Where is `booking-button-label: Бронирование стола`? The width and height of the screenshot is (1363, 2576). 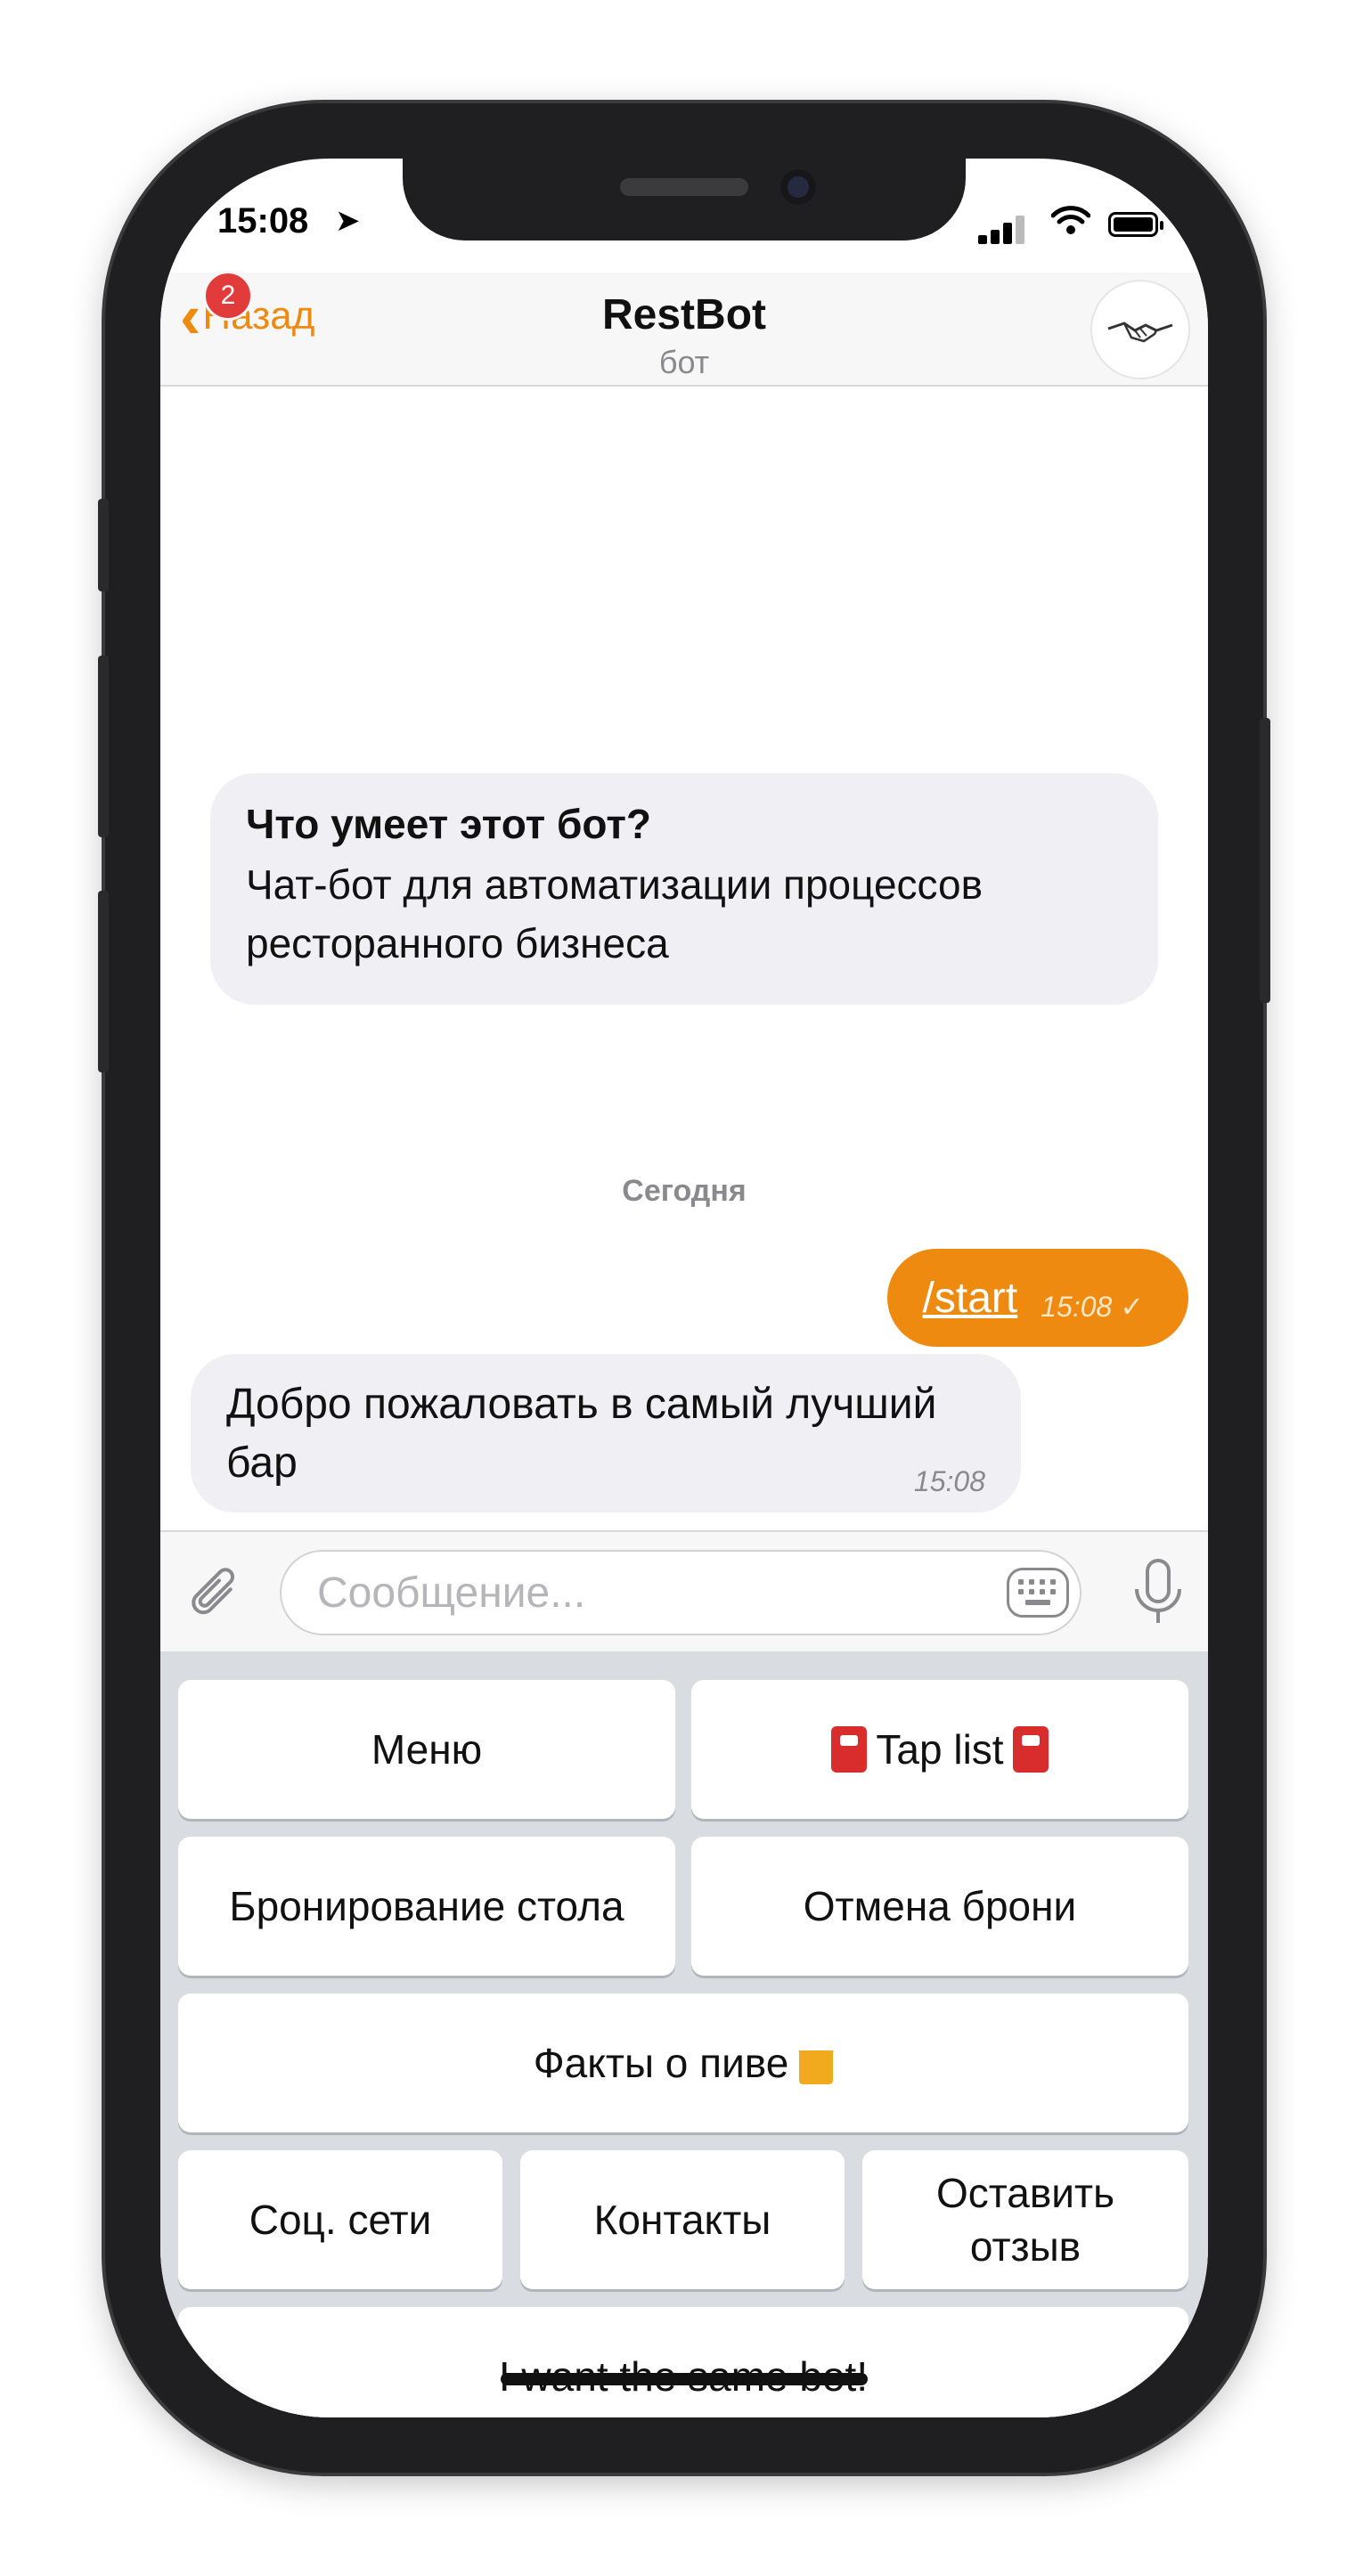
booking-button-label: Бронирование стола is located at coordinates (427, 1906).